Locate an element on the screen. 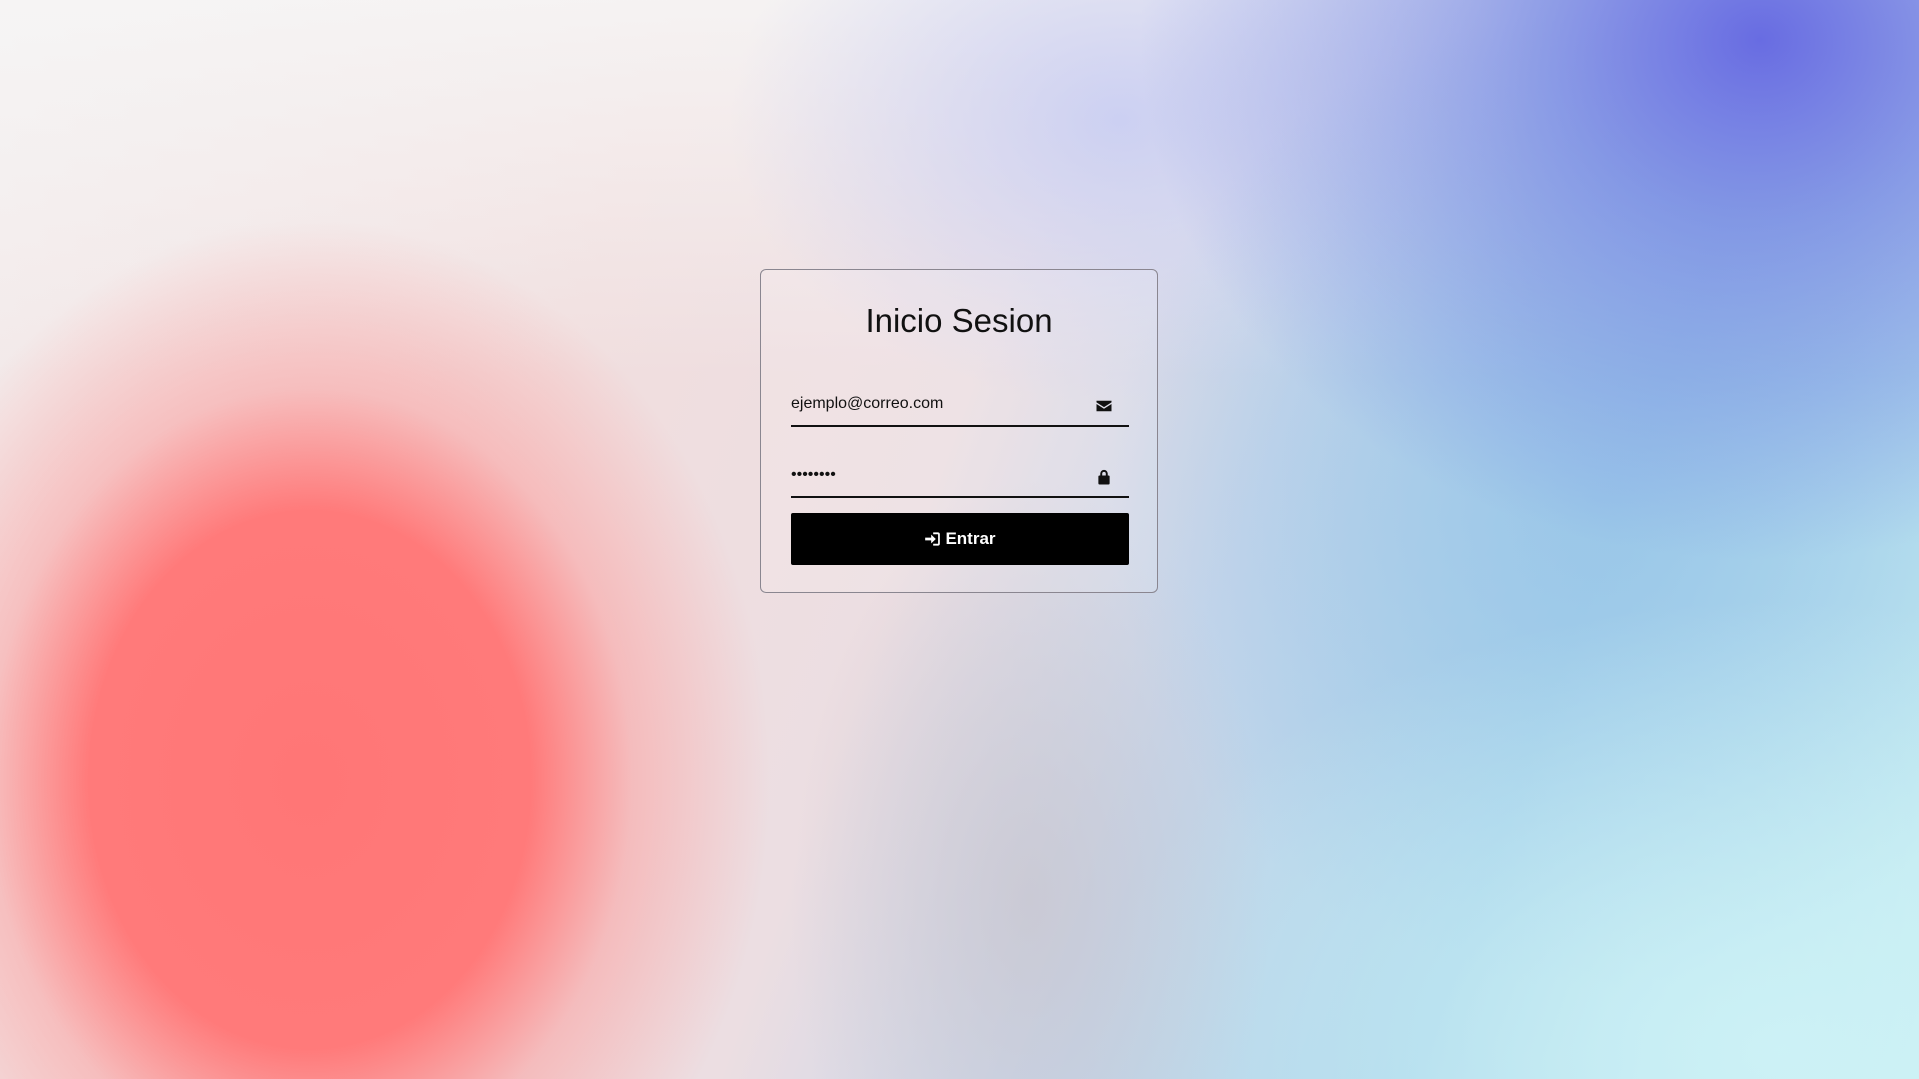 This screenshot has width=1919, height=1079. submit-button: Entrar is located at coordinates (960, 539).